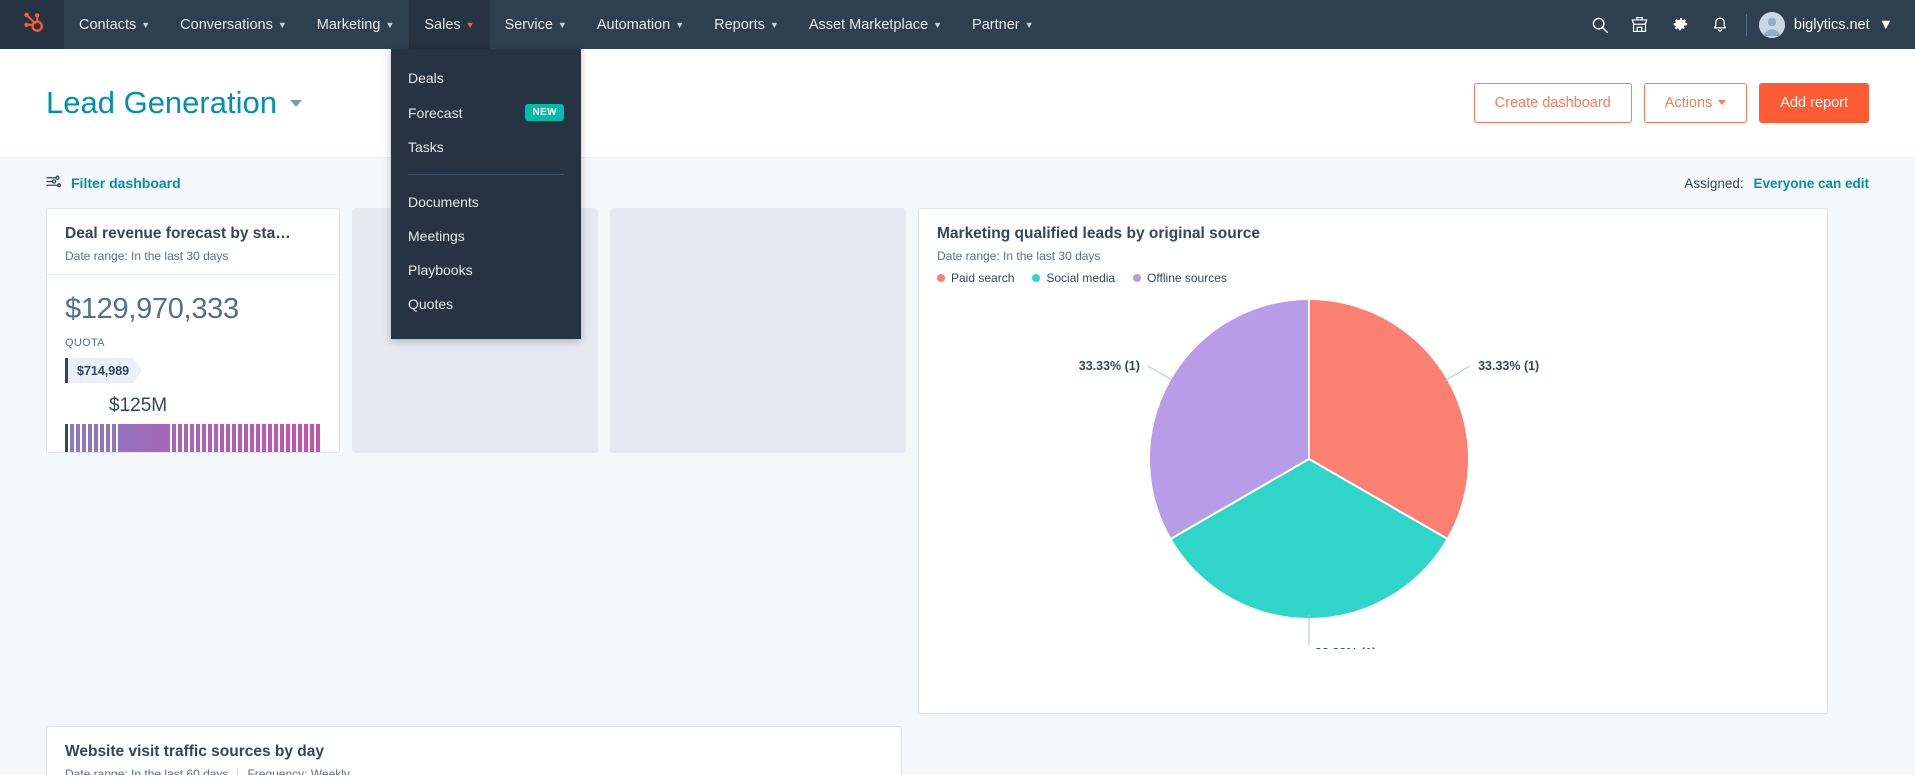 The image size is (1915, 775). I want to click on legend-item-social-media: Social media, so click(1073, 278).